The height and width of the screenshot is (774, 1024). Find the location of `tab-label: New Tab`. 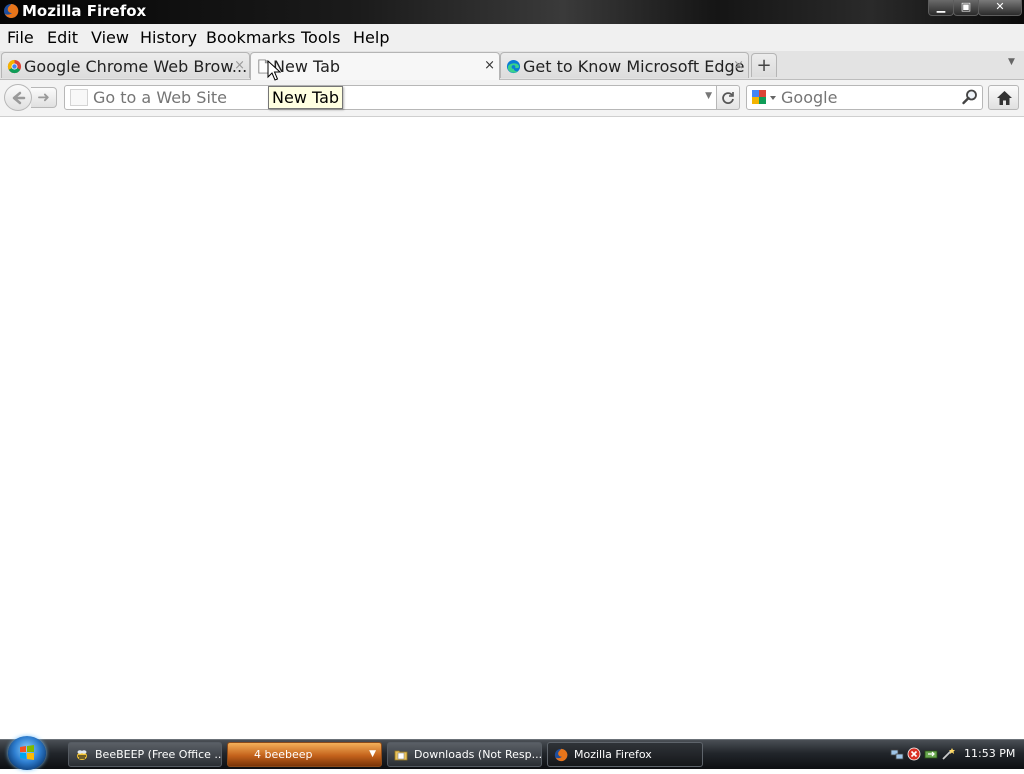

tab-label: New Tab is located at coordinates (307, 66).